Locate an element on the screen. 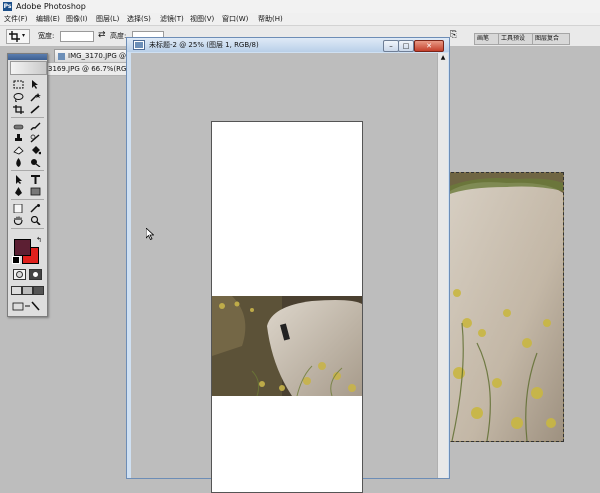 The height and width of the screenshot is (493, 600). magic-wand-icon is located at coordinates (35, 97).